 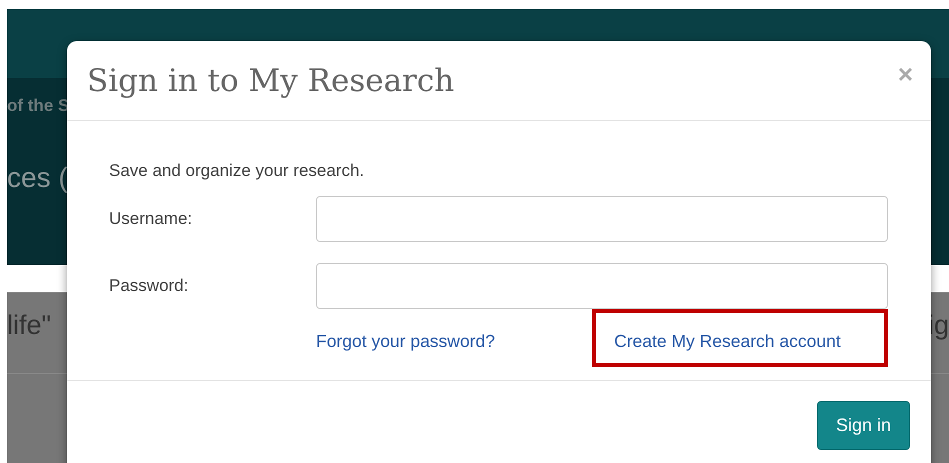 What do you see at coordinates (863, 425) in the screenshot?
I see `sign-in-button: Sign in` at bounding box center [863, 425].